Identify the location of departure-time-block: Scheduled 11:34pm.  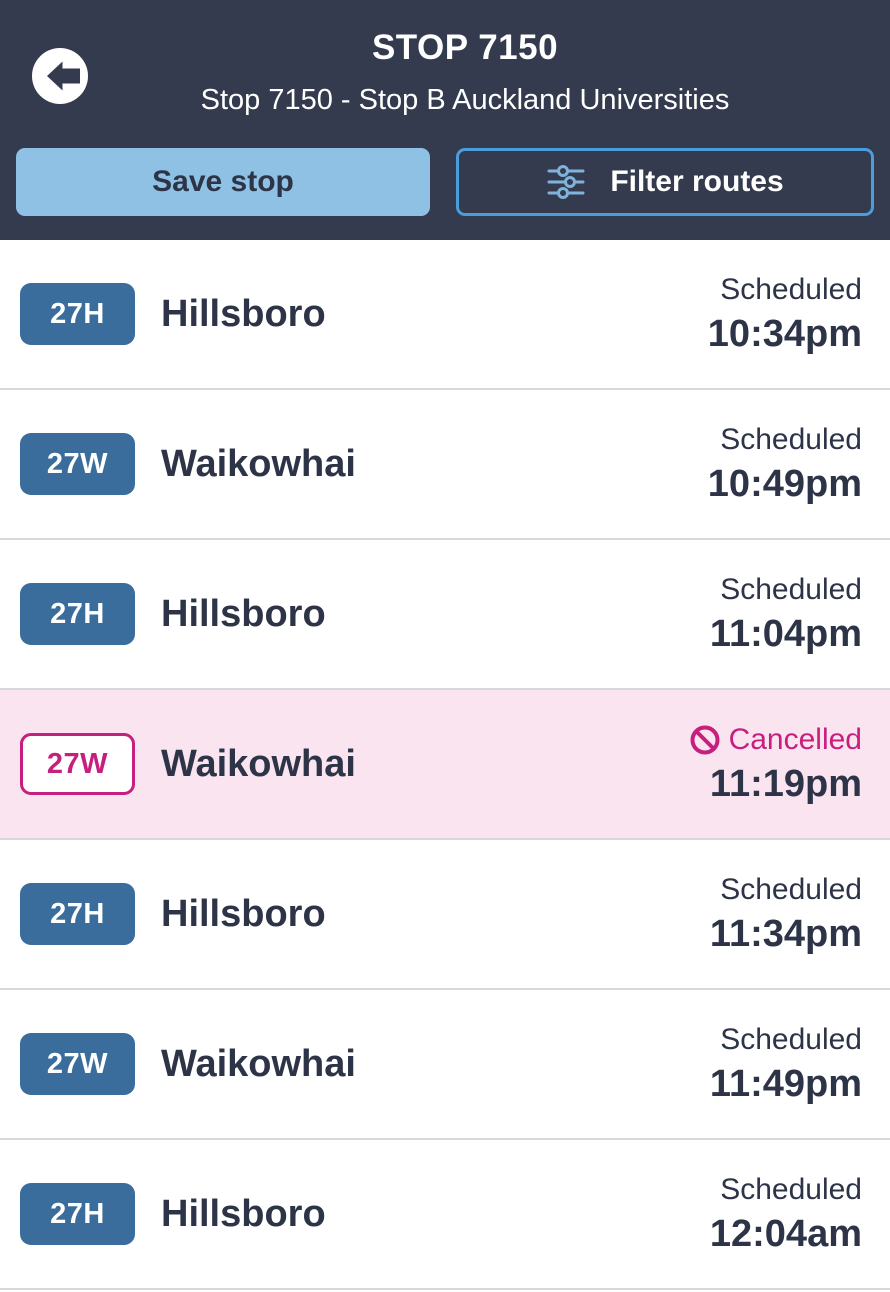
(786, 914).